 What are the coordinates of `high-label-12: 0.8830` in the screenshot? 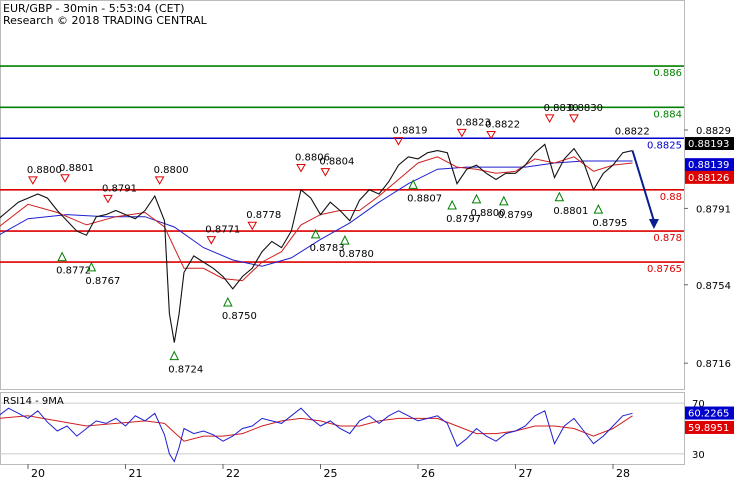 It's located at (585, 108).